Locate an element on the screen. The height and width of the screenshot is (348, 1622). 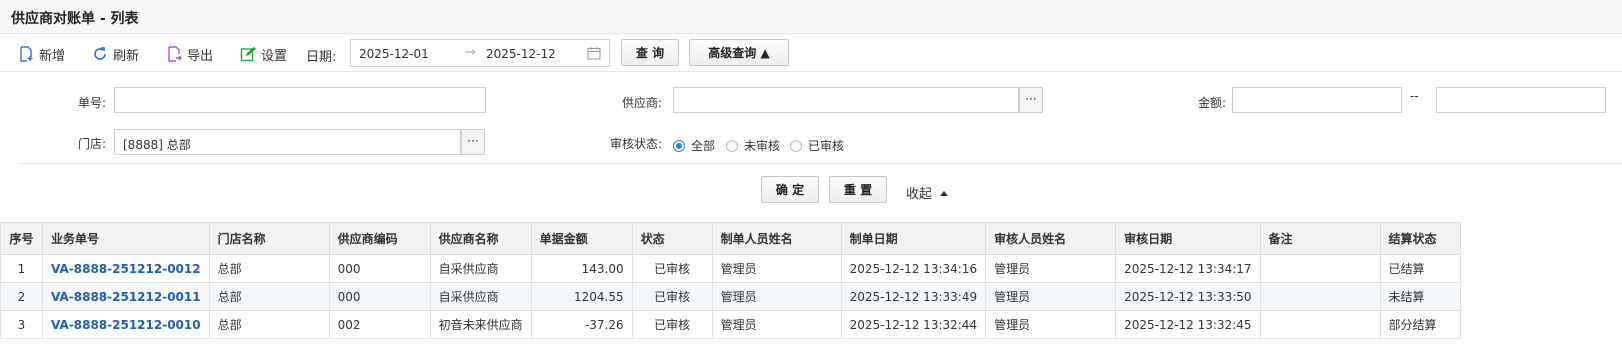
edit-settings-icon is located at coordinates (248, 54).